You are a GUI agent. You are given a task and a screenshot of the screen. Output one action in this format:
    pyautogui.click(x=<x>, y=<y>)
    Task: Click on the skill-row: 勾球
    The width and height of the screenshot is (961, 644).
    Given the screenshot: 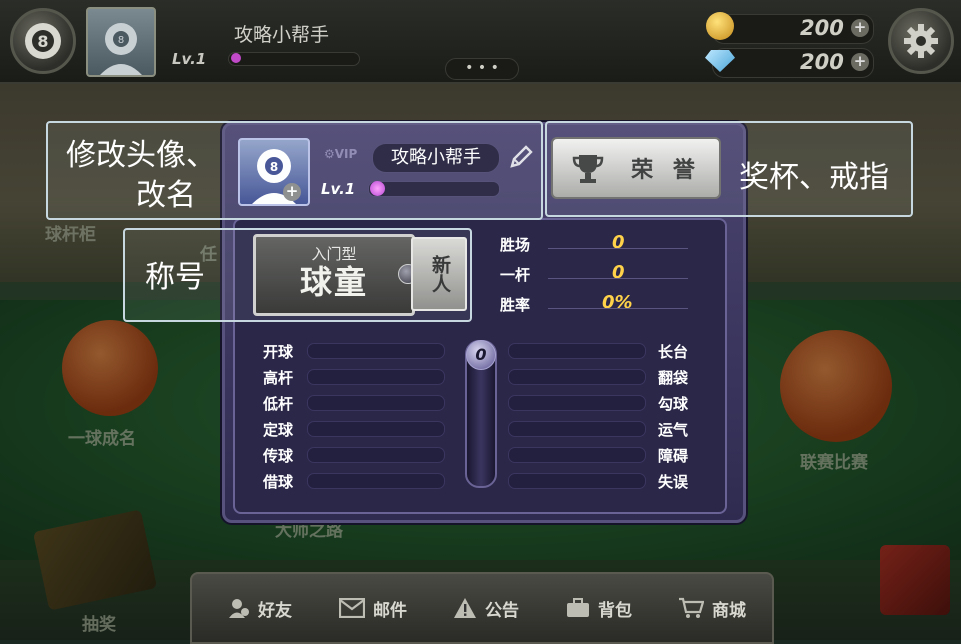 What is the action you would take?
    pyautogui.click(x=603, y=403)
    